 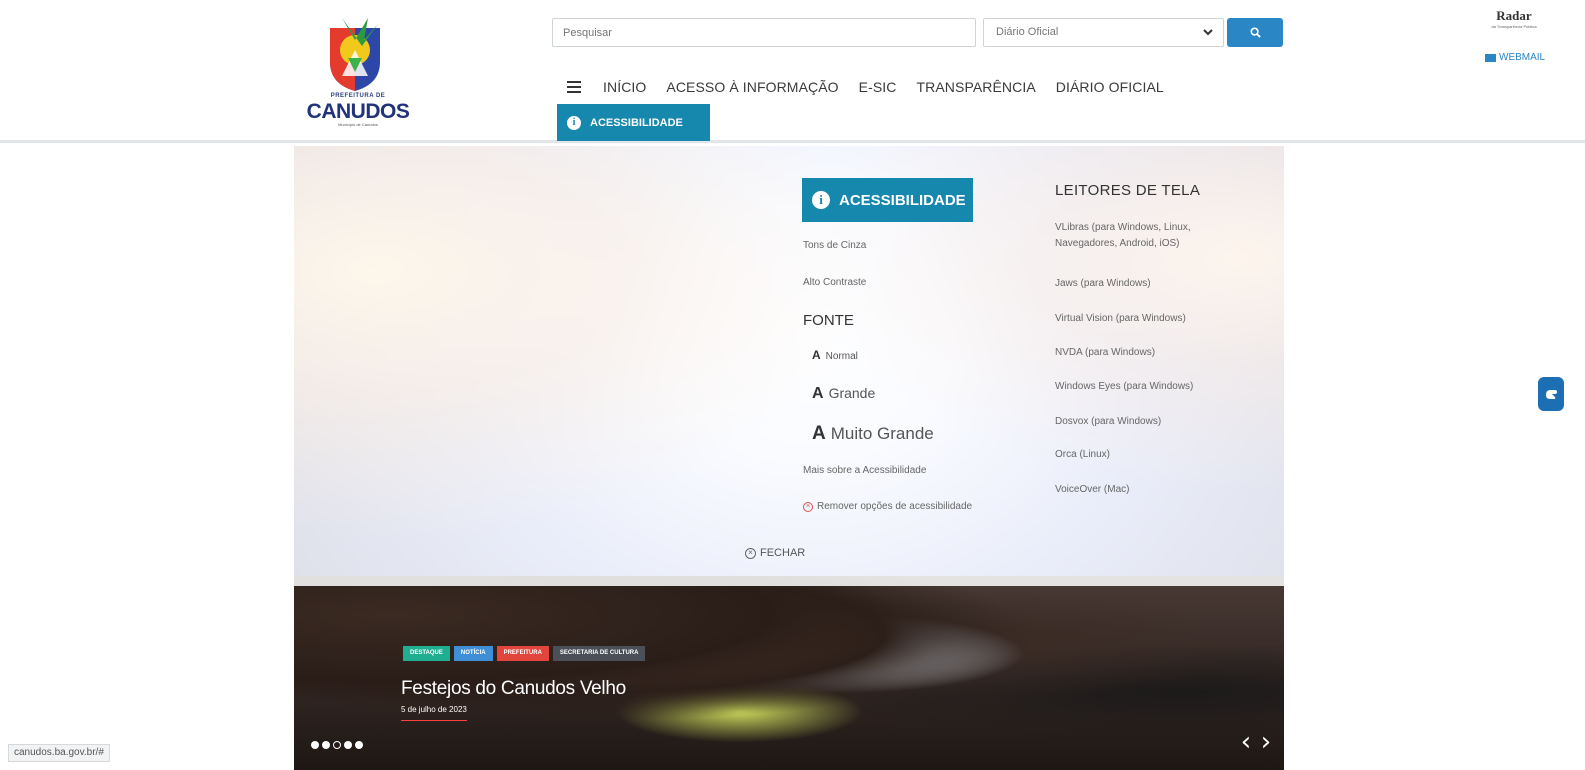 I want to click on close-panel-label: FECHAR, so click(x=783, y=553).